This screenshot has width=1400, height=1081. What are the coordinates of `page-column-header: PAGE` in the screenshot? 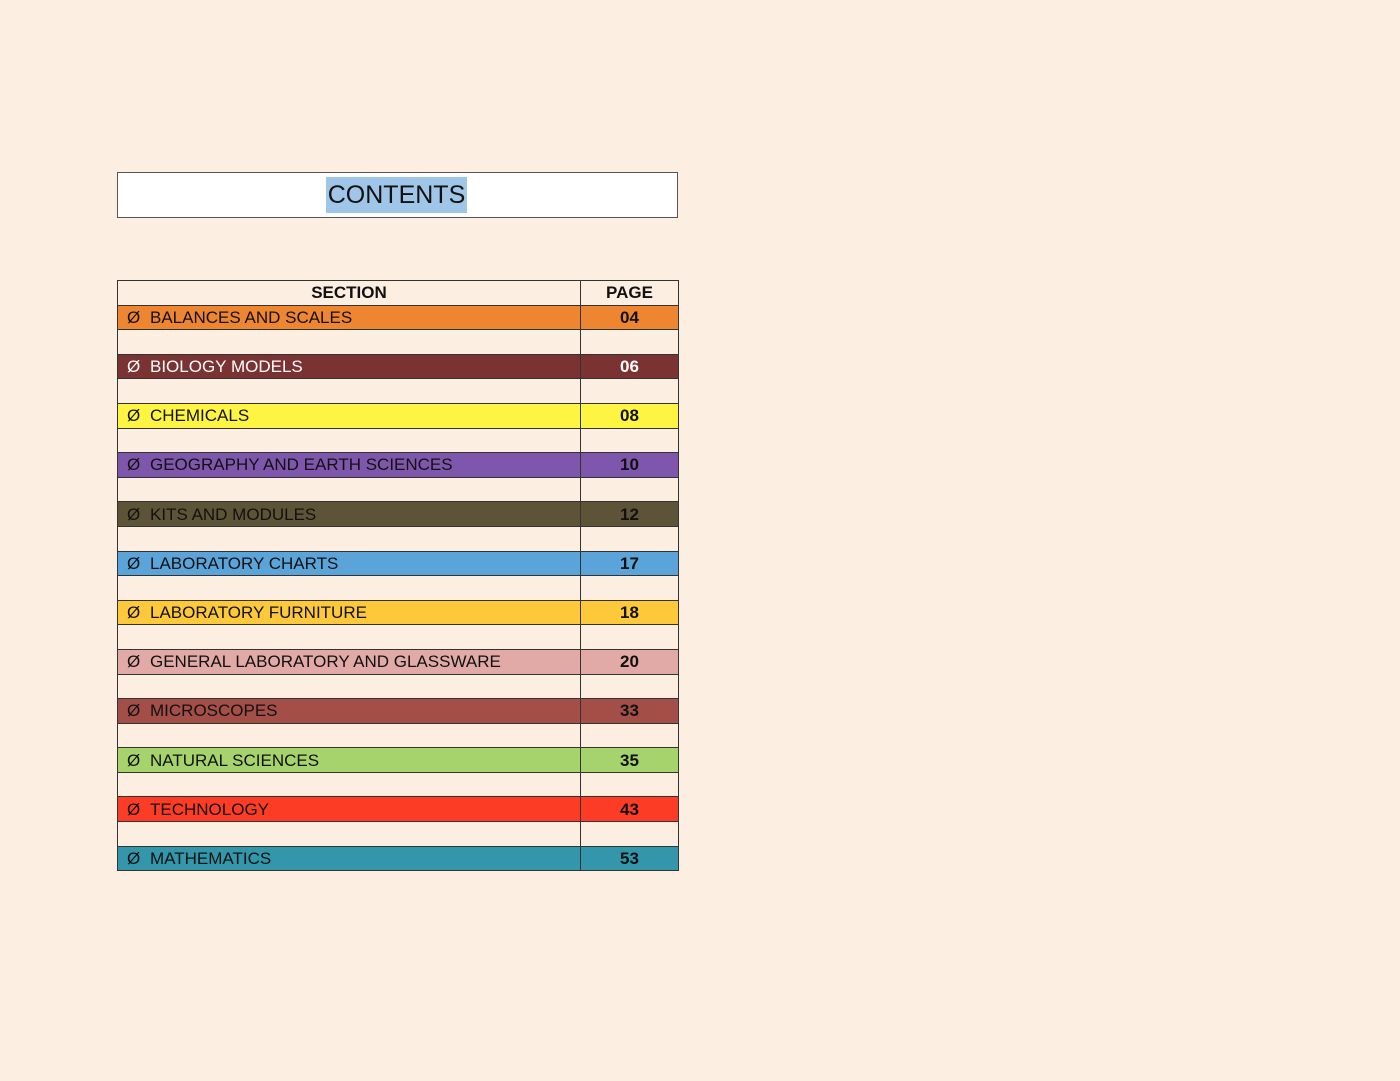 It's located at (629, 293).